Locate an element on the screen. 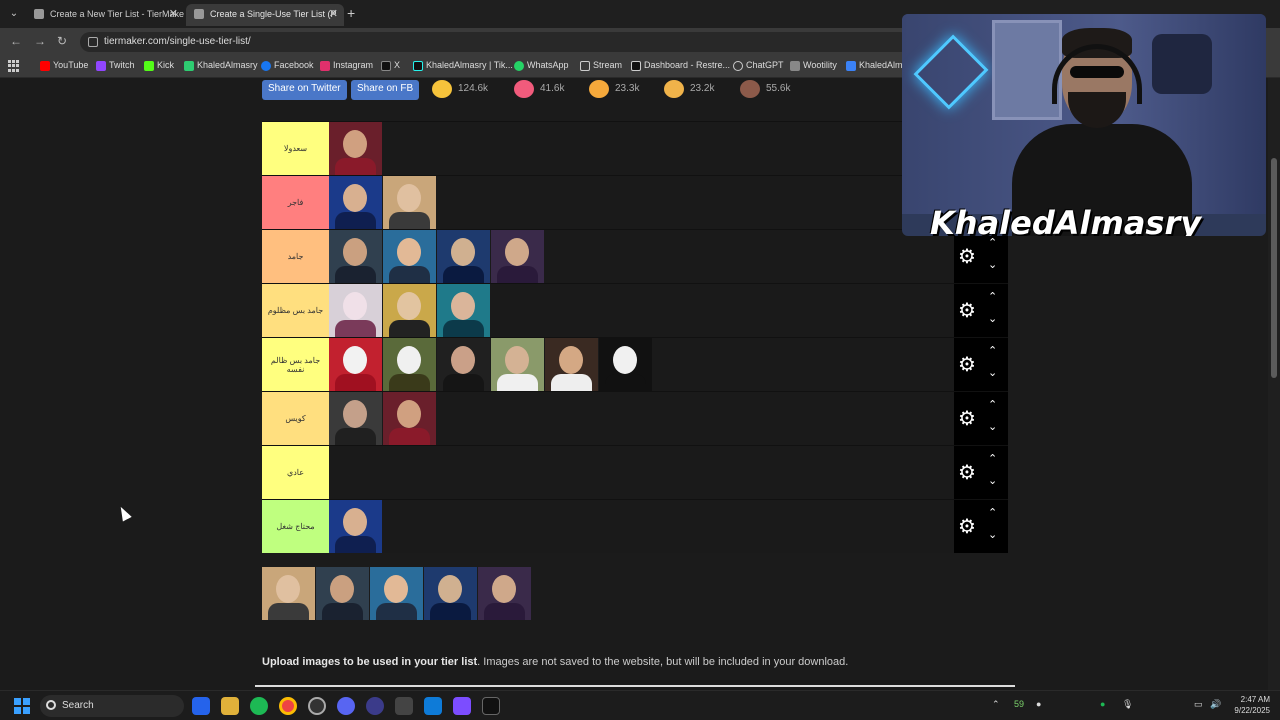 The width and height of the screenshot is (1280, 720). page-scrollbar is located at coordinates (1274, 384).